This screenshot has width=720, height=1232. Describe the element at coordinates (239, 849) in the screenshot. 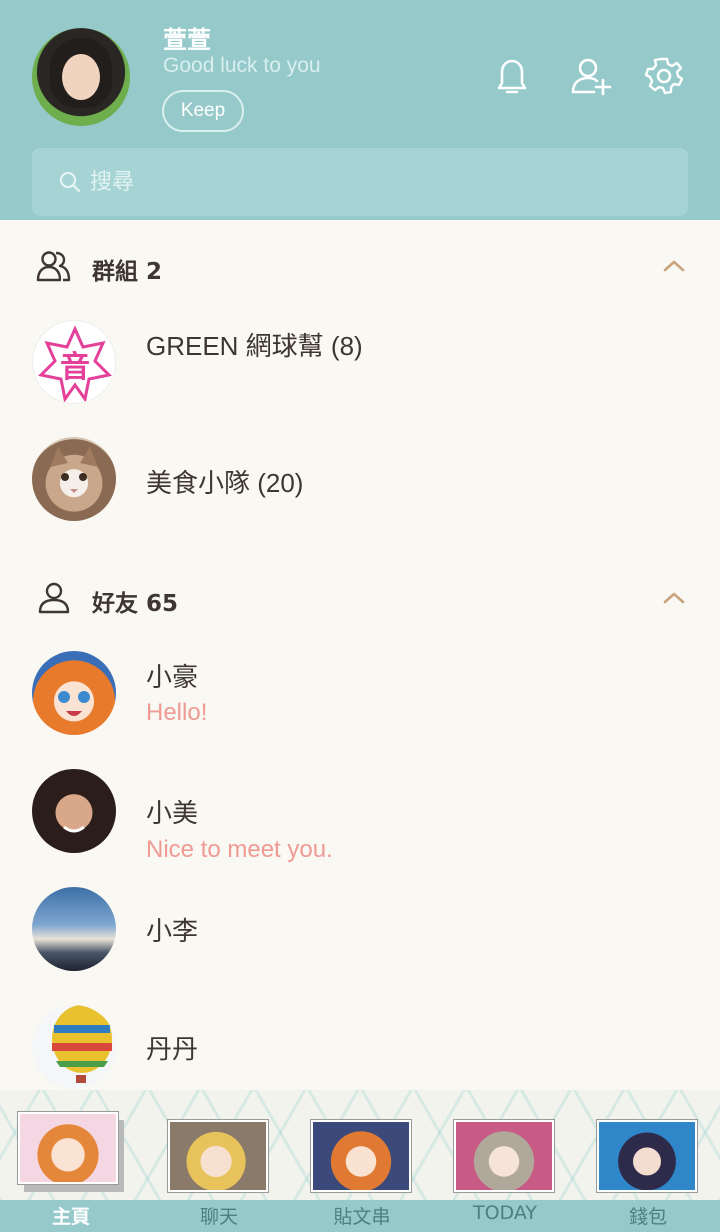

I see `friend-status-message: Nice to meet you.` at that location.